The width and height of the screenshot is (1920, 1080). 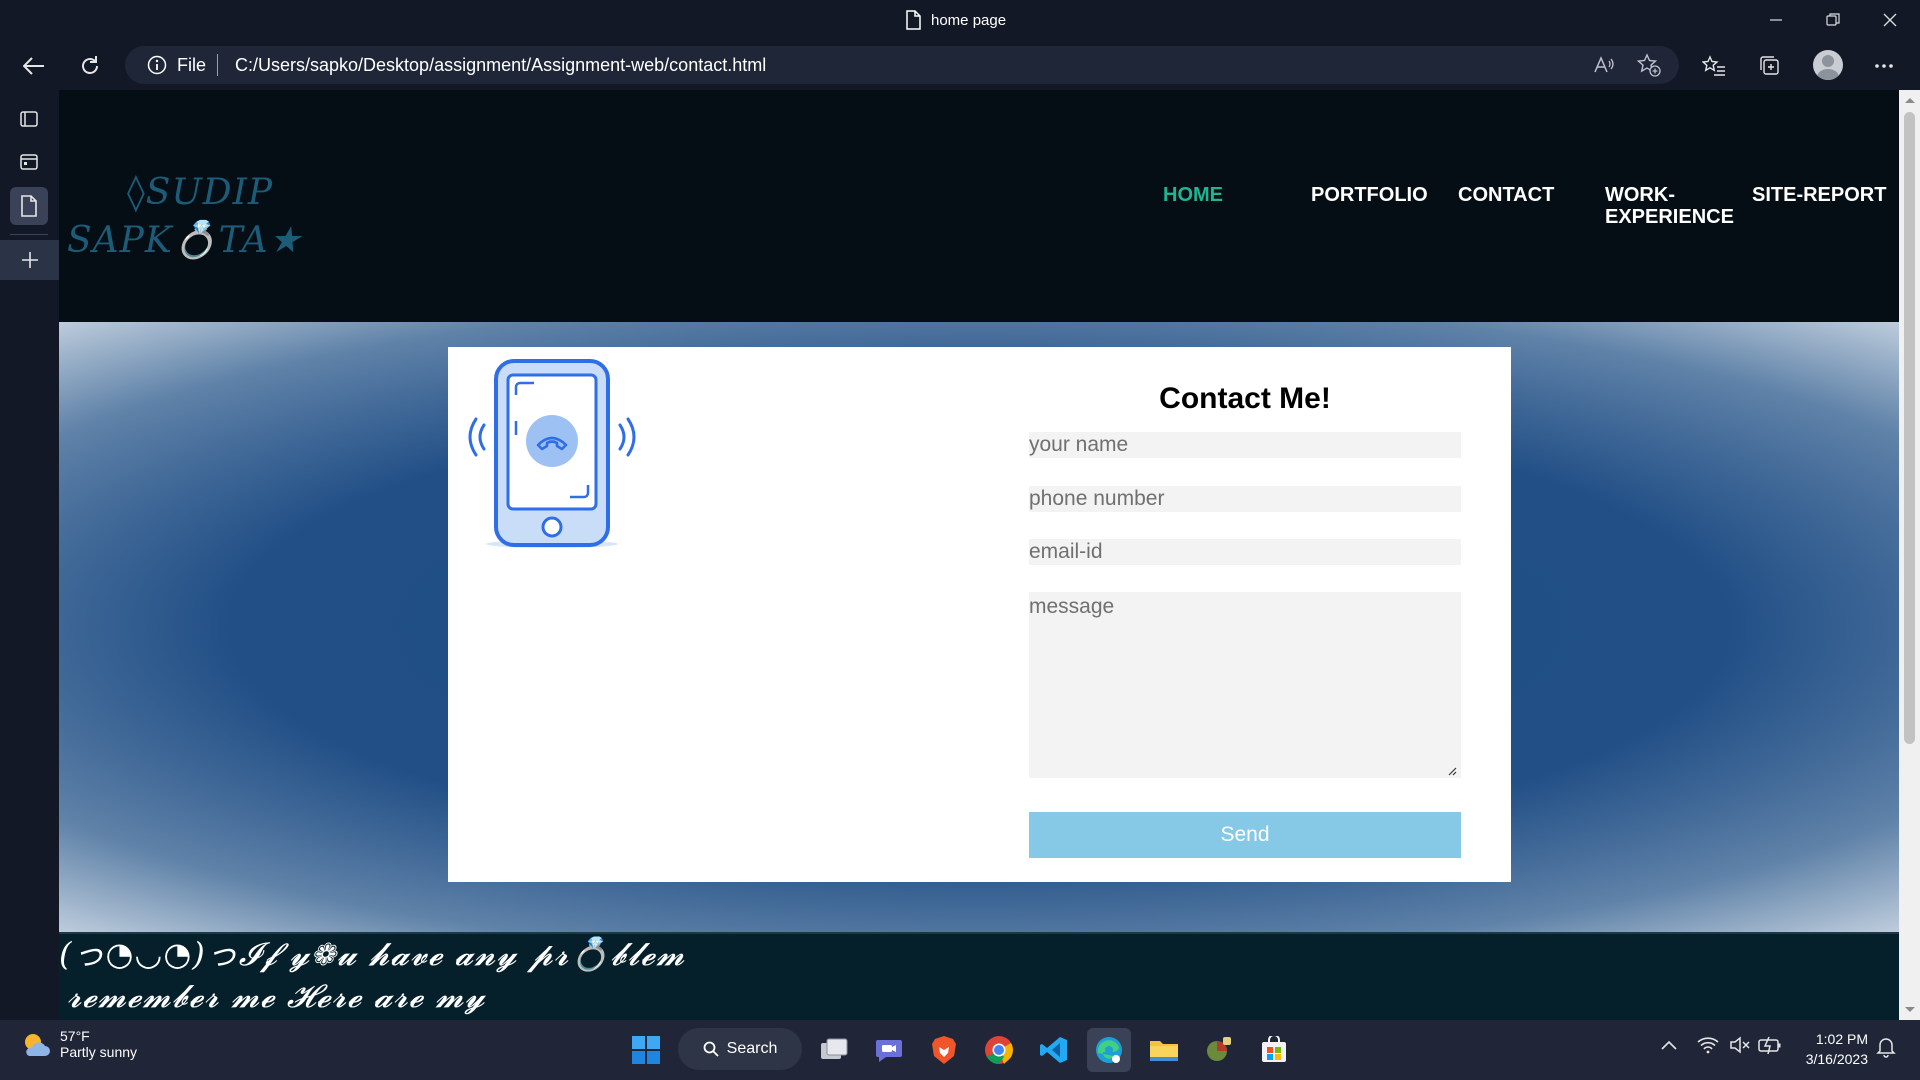 What do you see at coordinates (1245, 685) in the screenshot?
I see `message-textarea: message` at bounding box center [1245, 685].